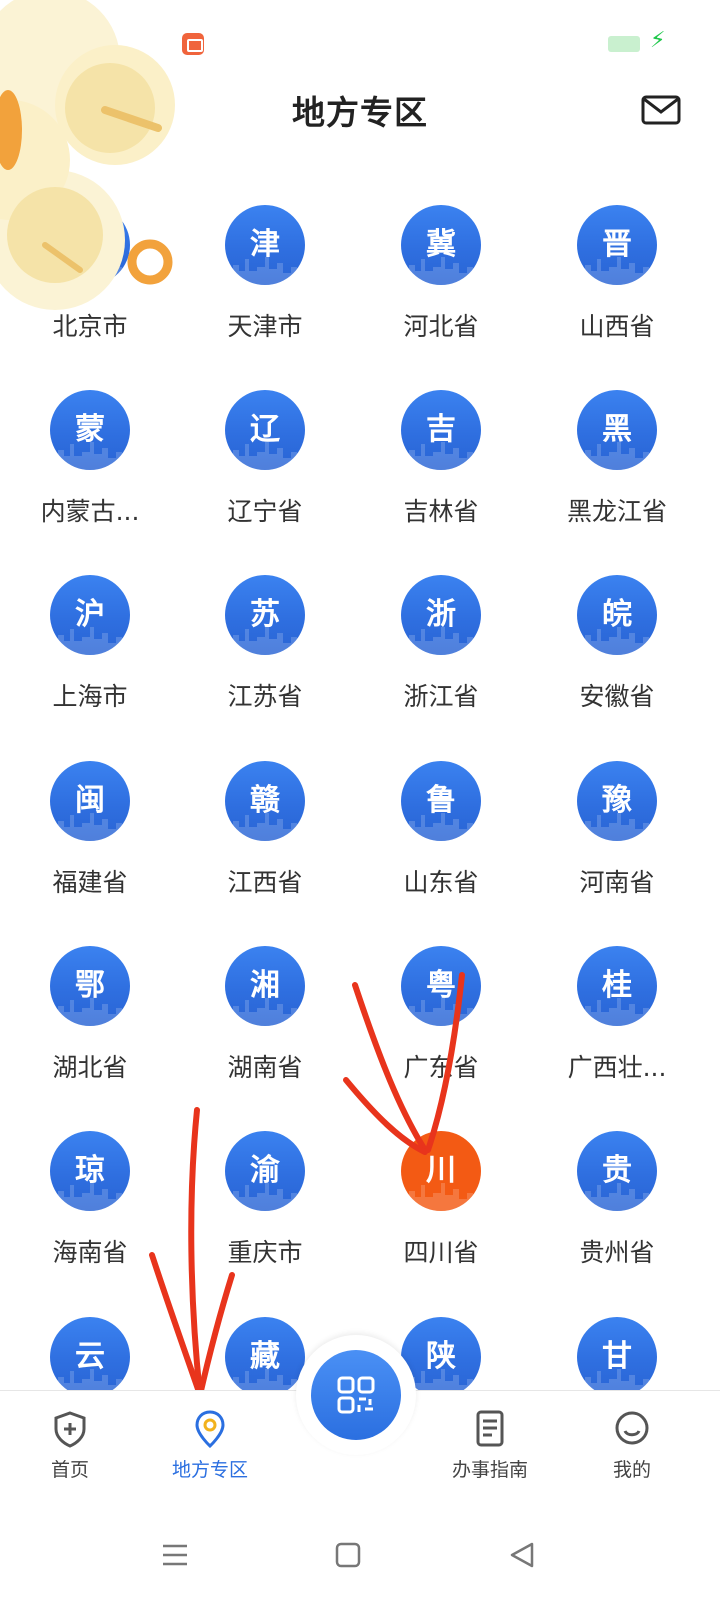  Describe the element at coordinates (265, 801) in the screenshot. I see `region-emblem-icon: 赣` at that location.